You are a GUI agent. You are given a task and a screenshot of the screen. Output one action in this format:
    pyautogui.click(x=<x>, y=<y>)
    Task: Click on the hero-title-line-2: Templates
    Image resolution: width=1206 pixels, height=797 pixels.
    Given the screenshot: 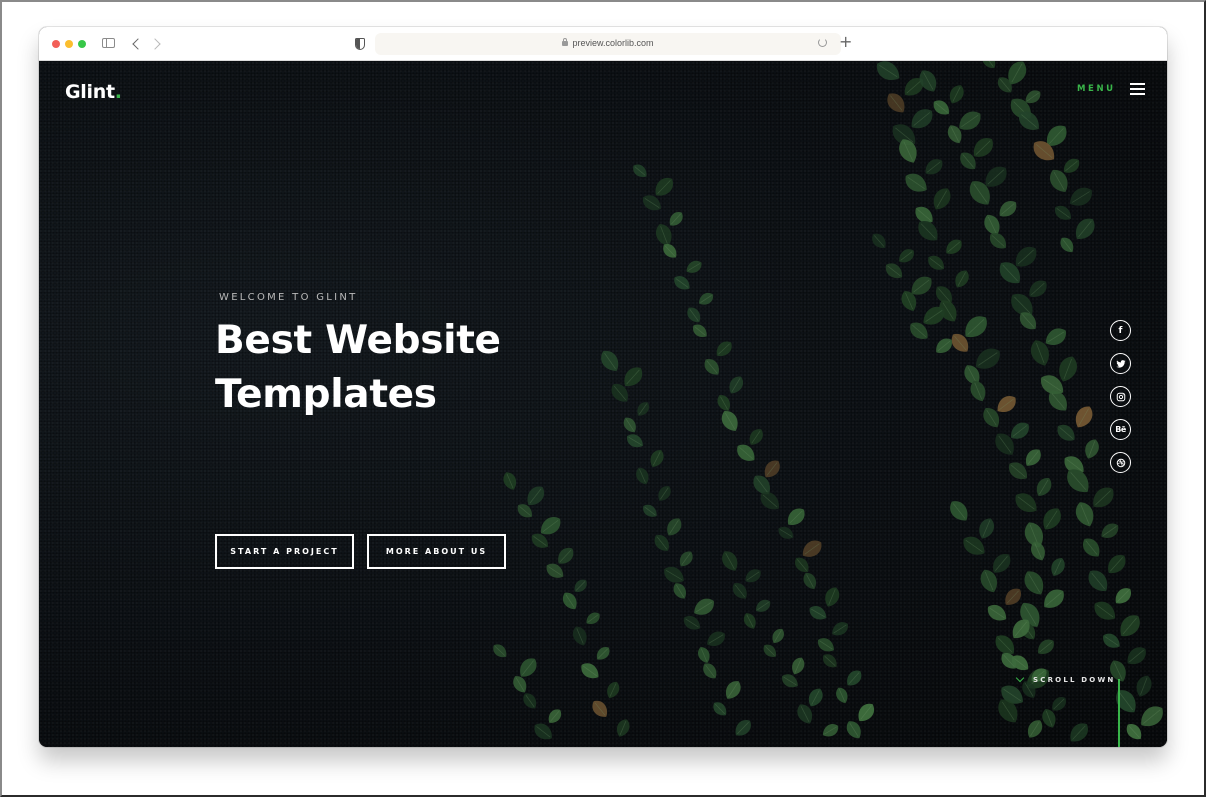 What is the action you would take?
    pyautogui.click(x=326, y=394)
    